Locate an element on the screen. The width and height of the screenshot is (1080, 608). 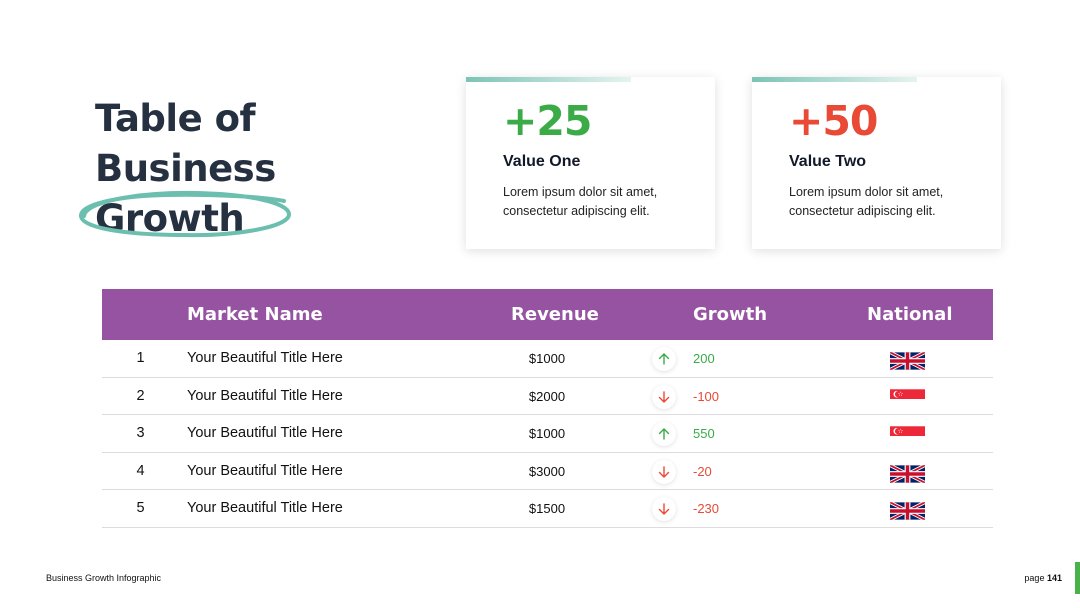
header-revenue: Revenue is located at coordinates (555, 314).